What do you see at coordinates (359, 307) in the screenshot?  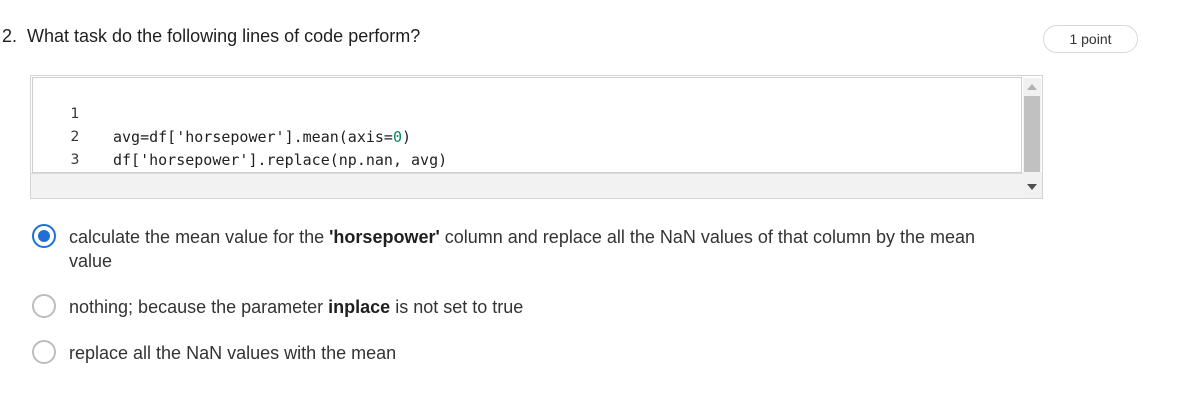 I see `option-text-bold: inplace` at bounding box center [359, 307].